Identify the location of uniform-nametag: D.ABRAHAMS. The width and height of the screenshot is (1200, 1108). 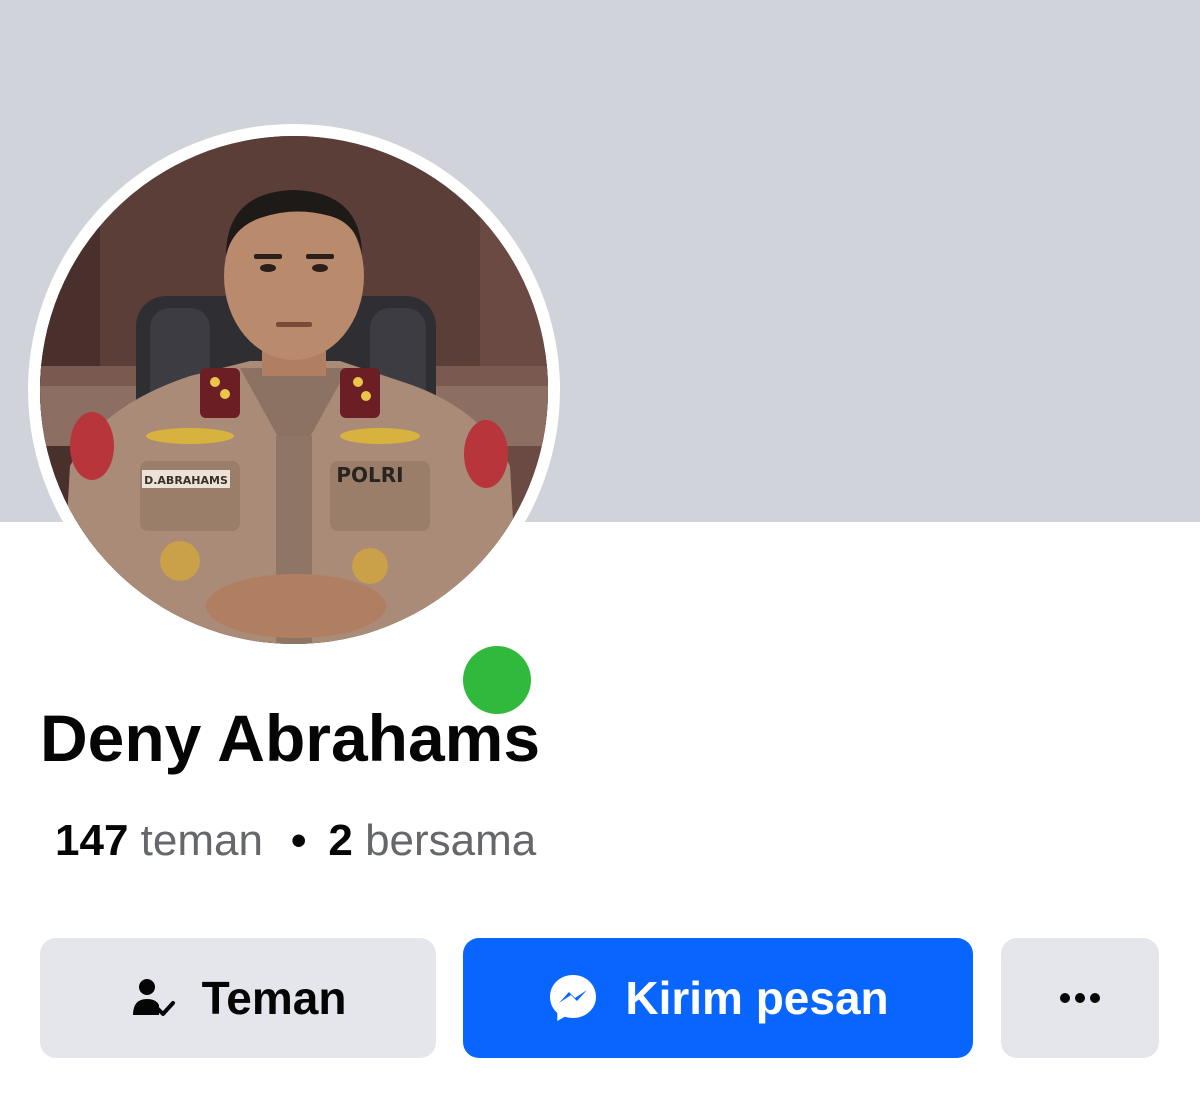
(186, 480).